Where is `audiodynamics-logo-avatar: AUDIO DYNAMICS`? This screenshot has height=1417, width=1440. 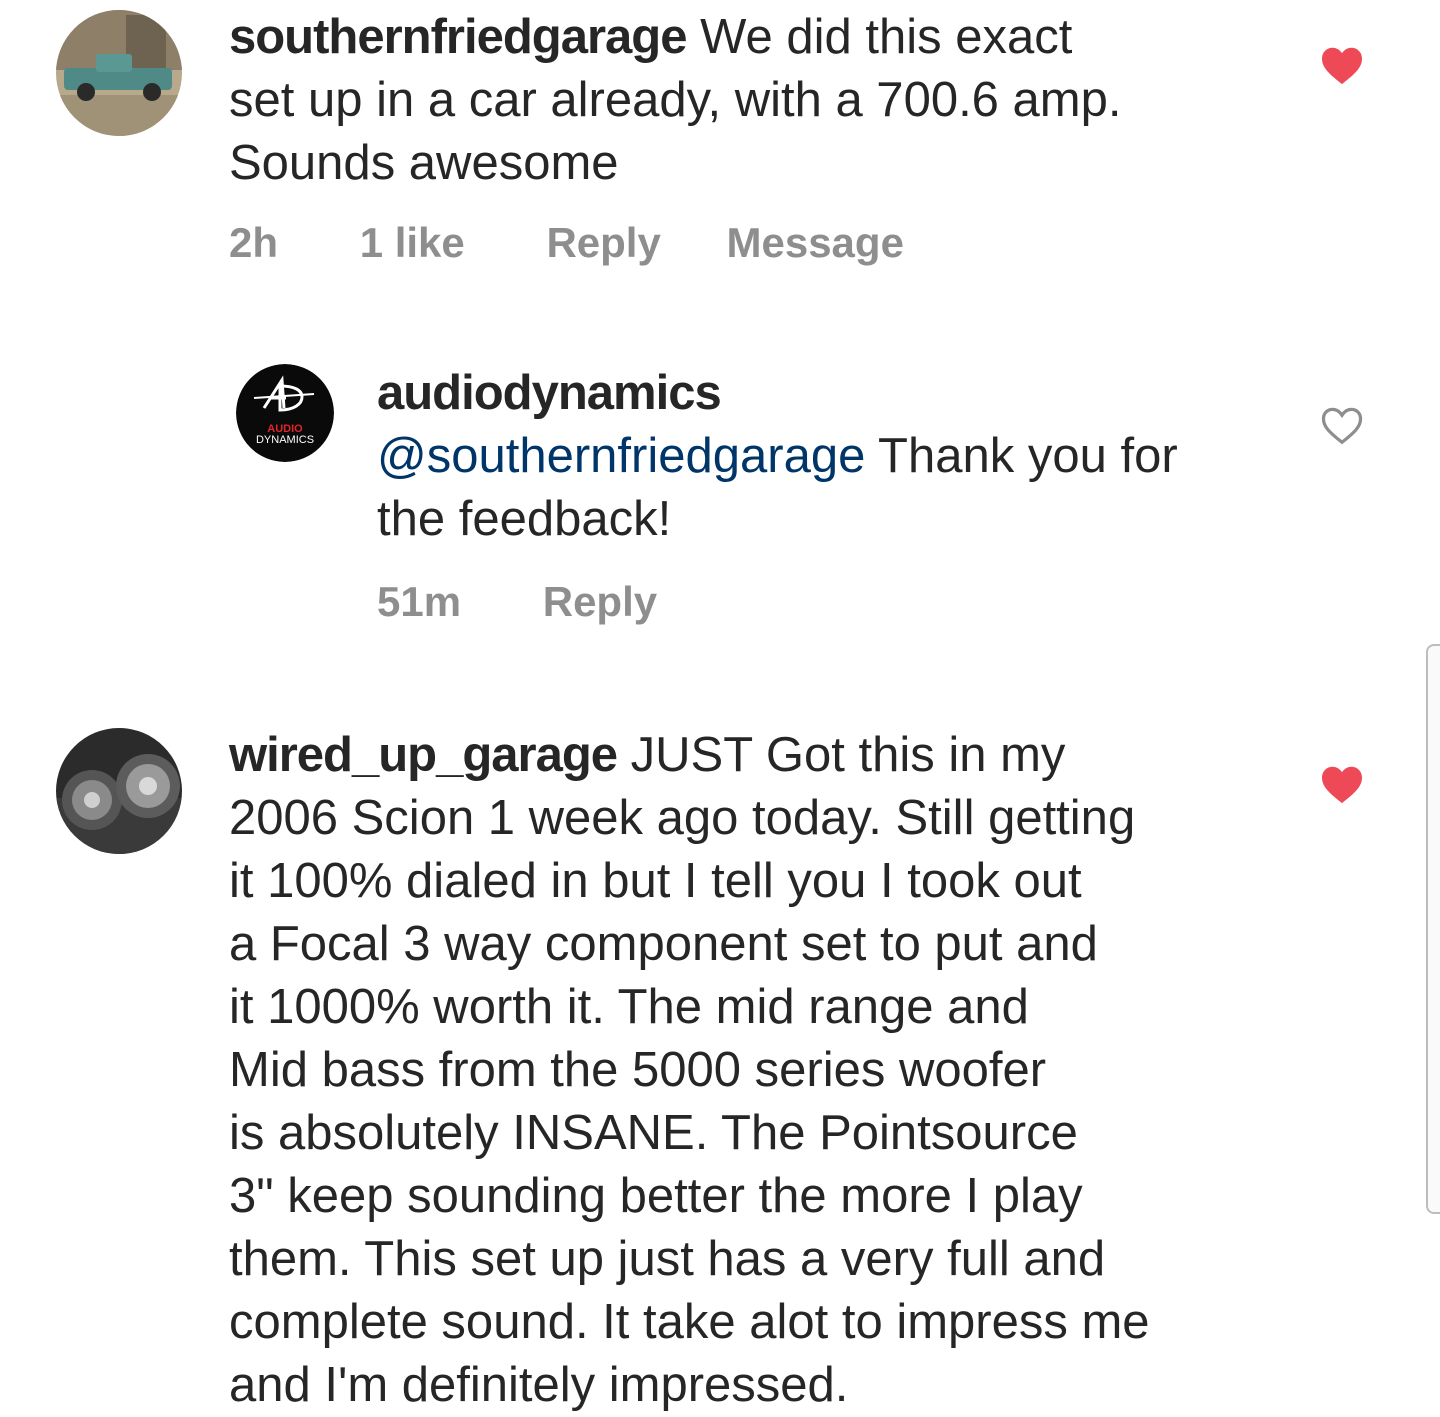 audiodynamics-logo-avatar: AUDIO DYNAMICS is located at coordinates (285, 413).